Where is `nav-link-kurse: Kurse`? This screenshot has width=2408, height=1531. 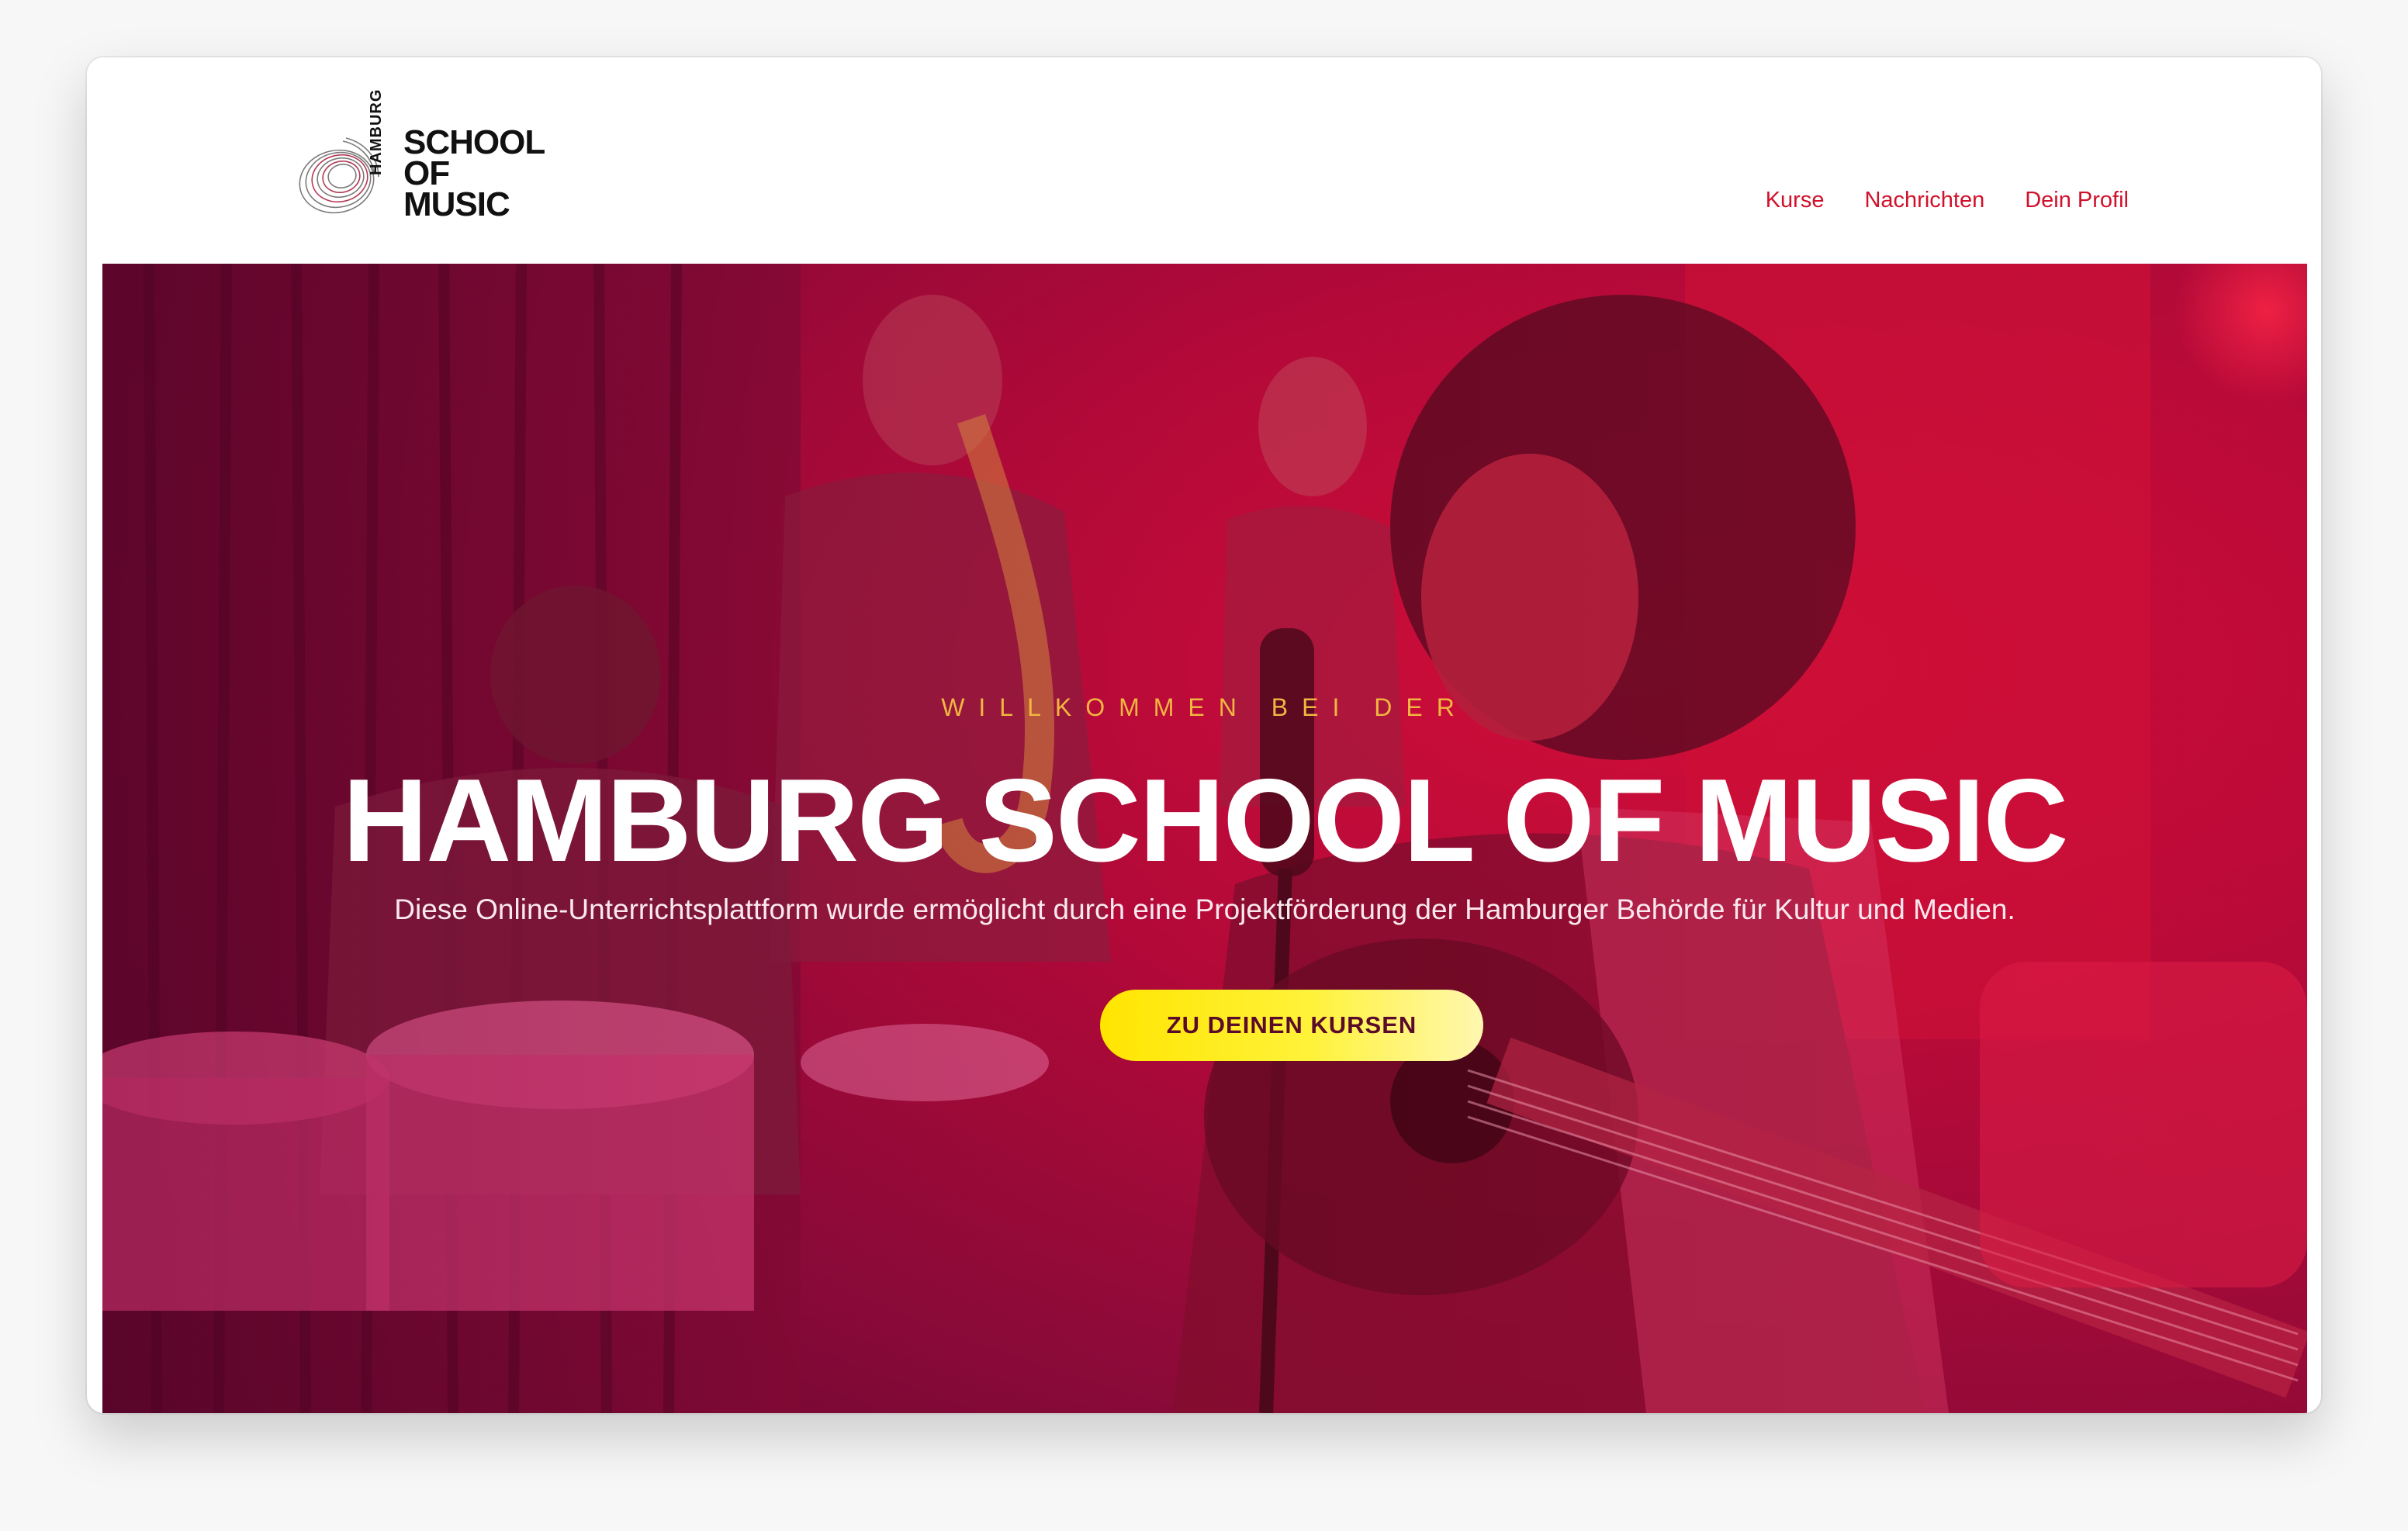 nav-link-kurse: Kurse is located at coordinates (1795, 200).